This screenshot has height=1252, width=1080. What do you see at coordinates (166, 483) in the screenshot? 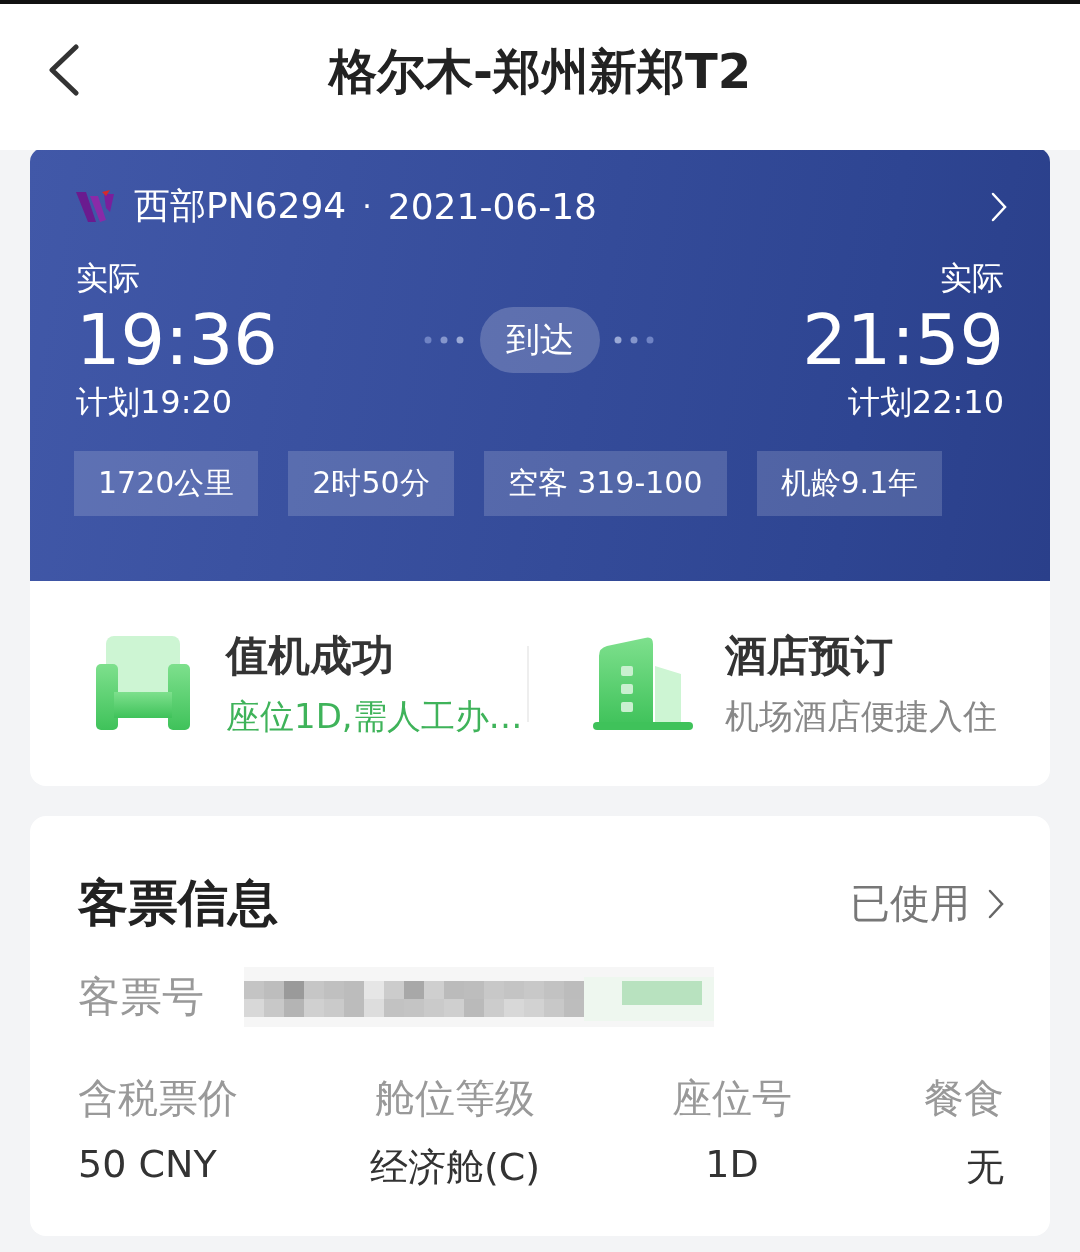
I see `info-tag: 1720公里` at bounding box center [166, 483].